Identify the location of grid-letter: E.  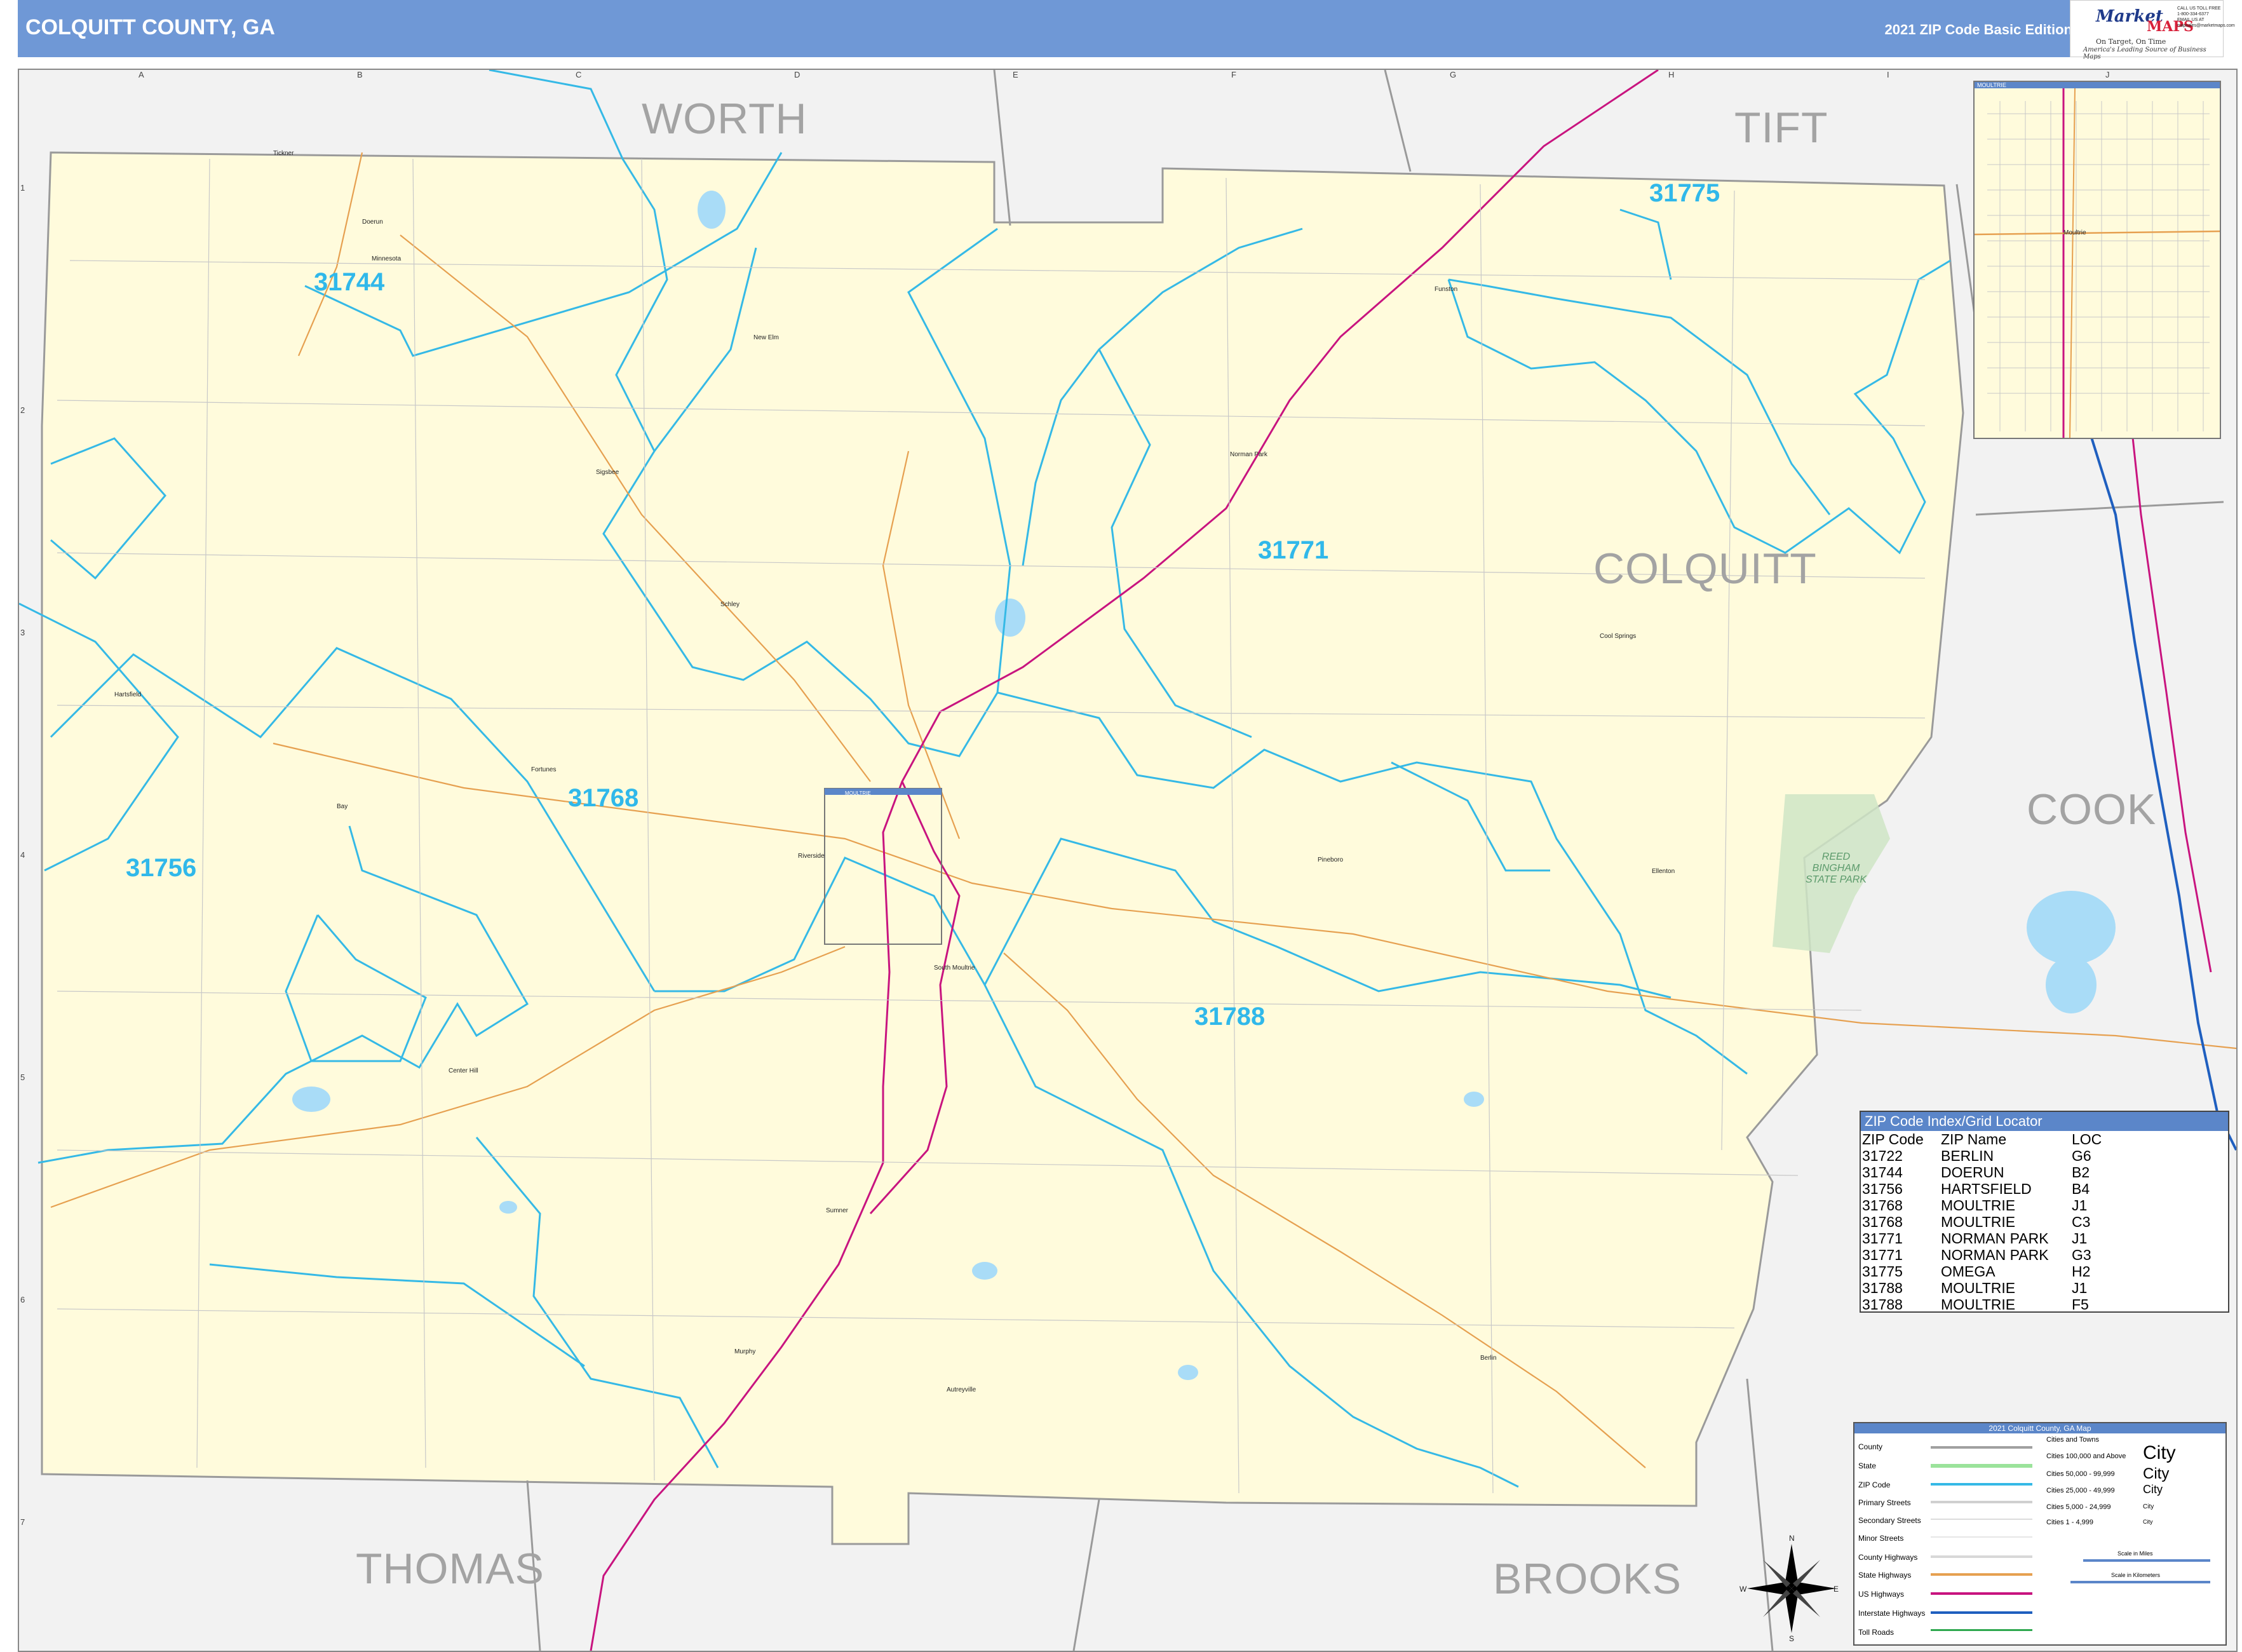
(1015, 75).